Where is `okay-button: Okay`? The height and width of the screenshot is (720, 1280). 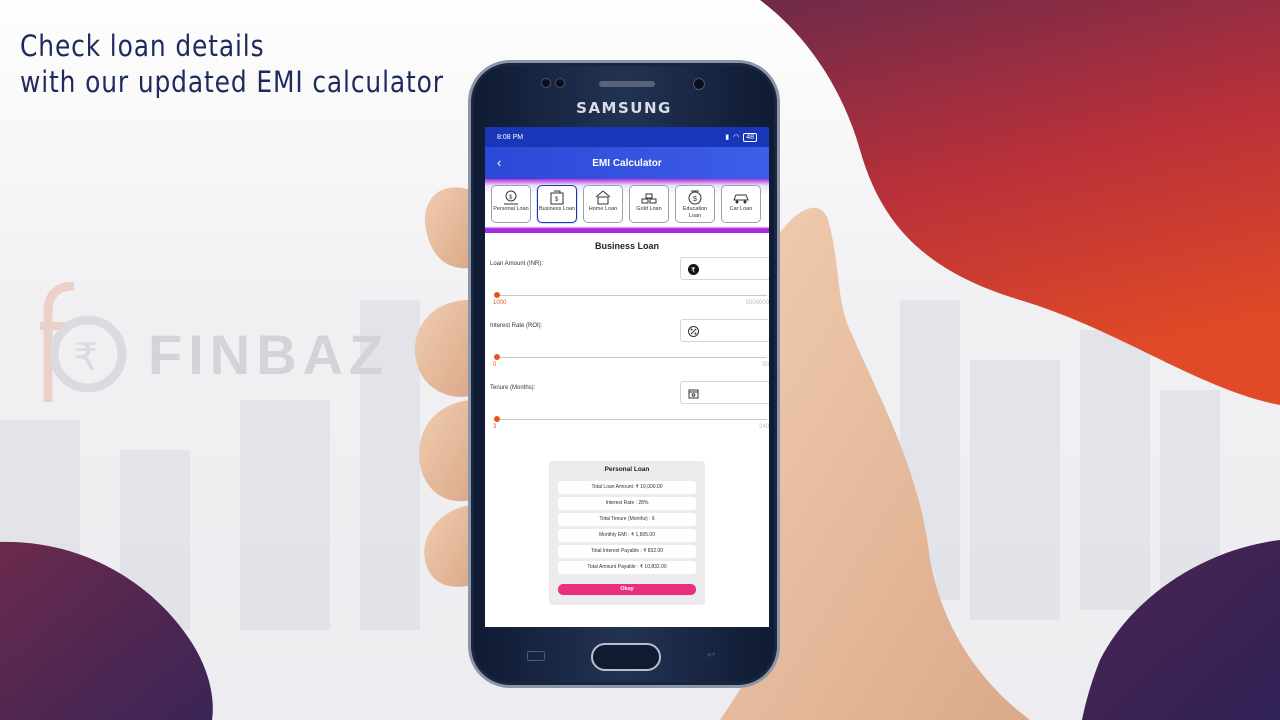 okay-button: Okay is located at coordinates (627, 589).